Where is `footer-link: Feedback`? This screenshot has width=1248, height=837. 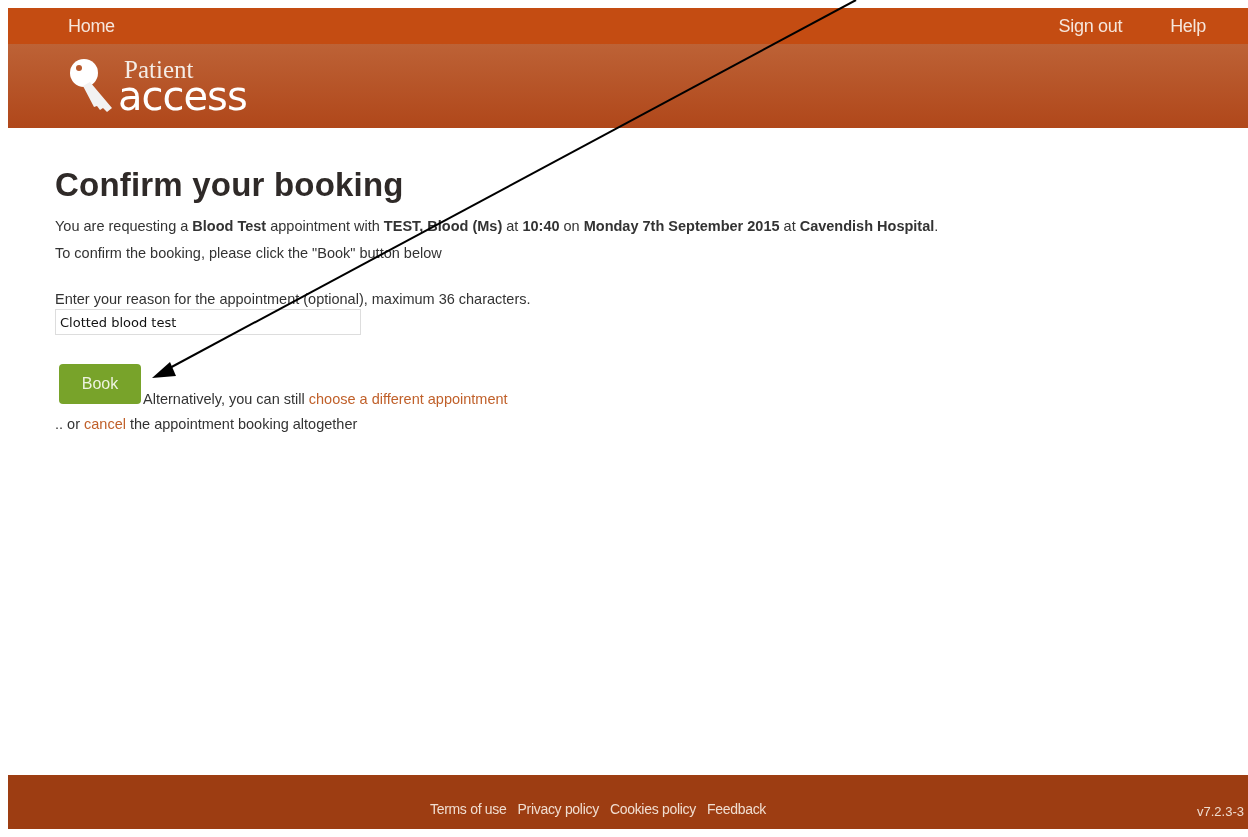 footer-link: Feedback is located at coordinates (736, 809).